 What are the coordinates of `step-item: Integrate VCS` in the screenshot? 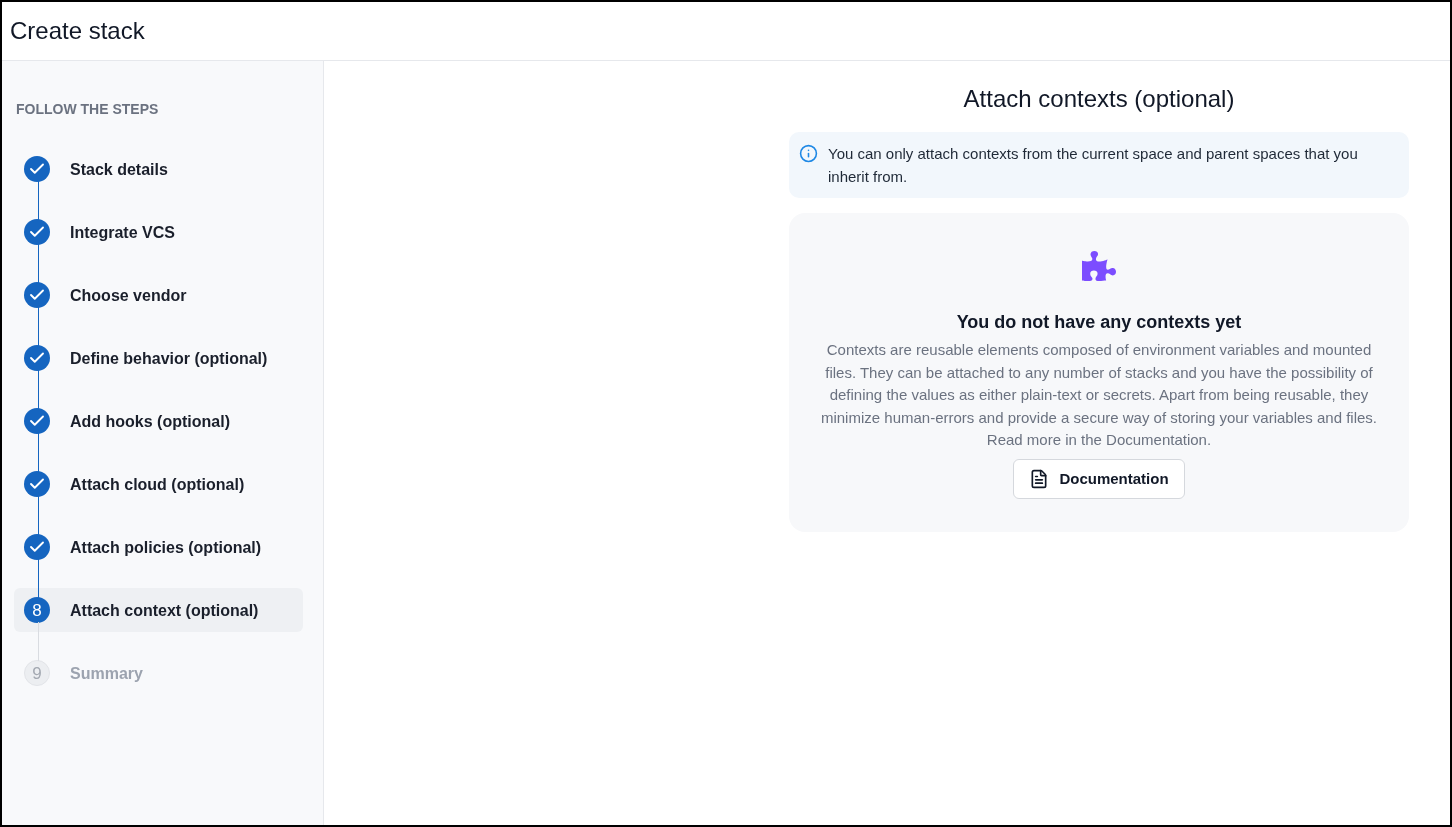 It's located at (158, 232).